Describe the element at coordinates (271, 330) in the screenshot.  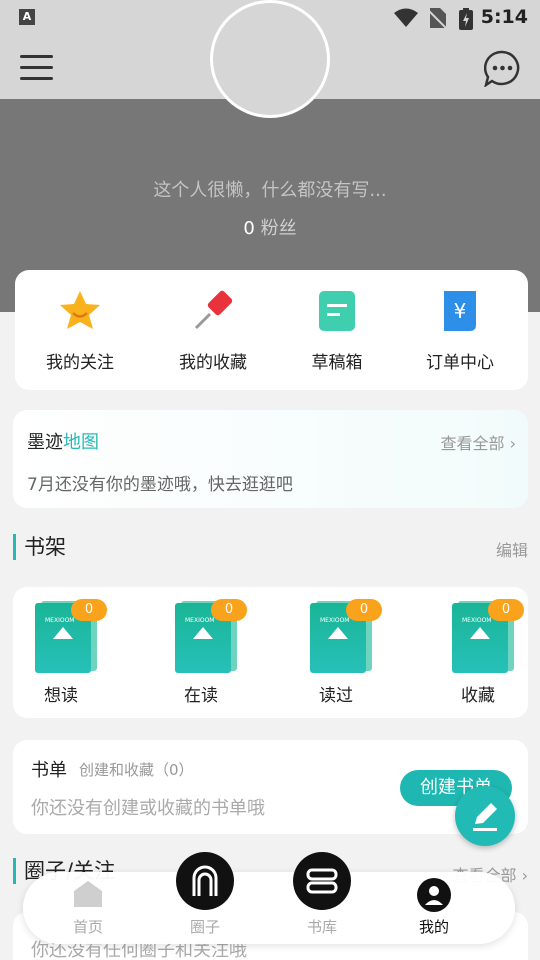
I see `quick-actions-card: 我的关注 我的收藏 草稿箱 ¥ 订单中心` at that location.